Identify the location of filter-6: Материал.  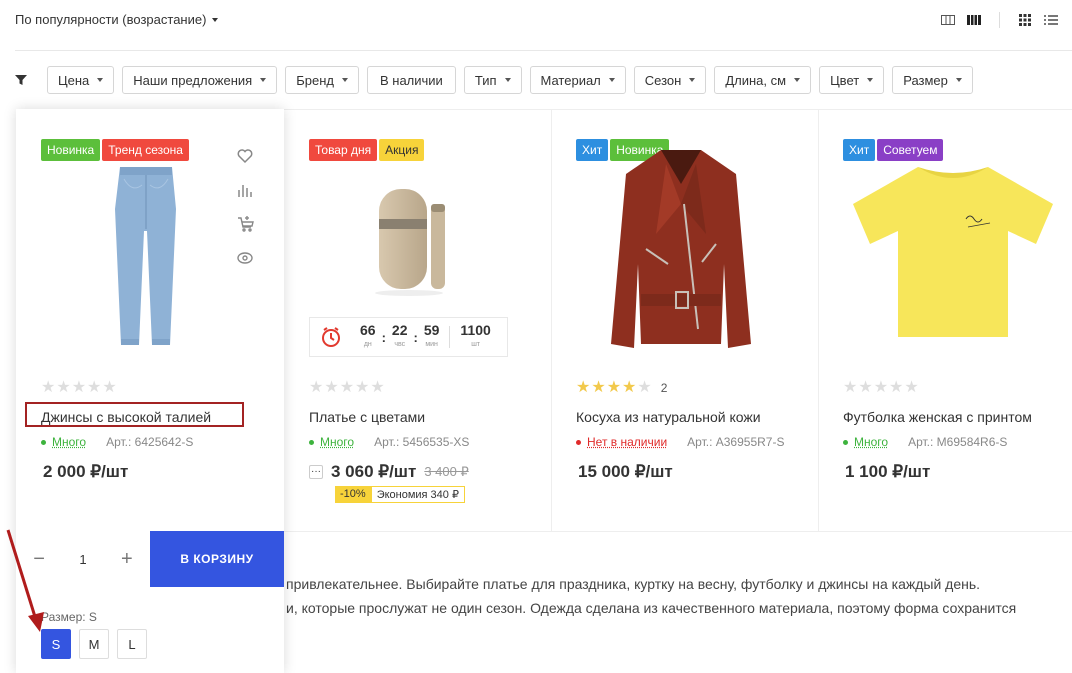
(577, 80).